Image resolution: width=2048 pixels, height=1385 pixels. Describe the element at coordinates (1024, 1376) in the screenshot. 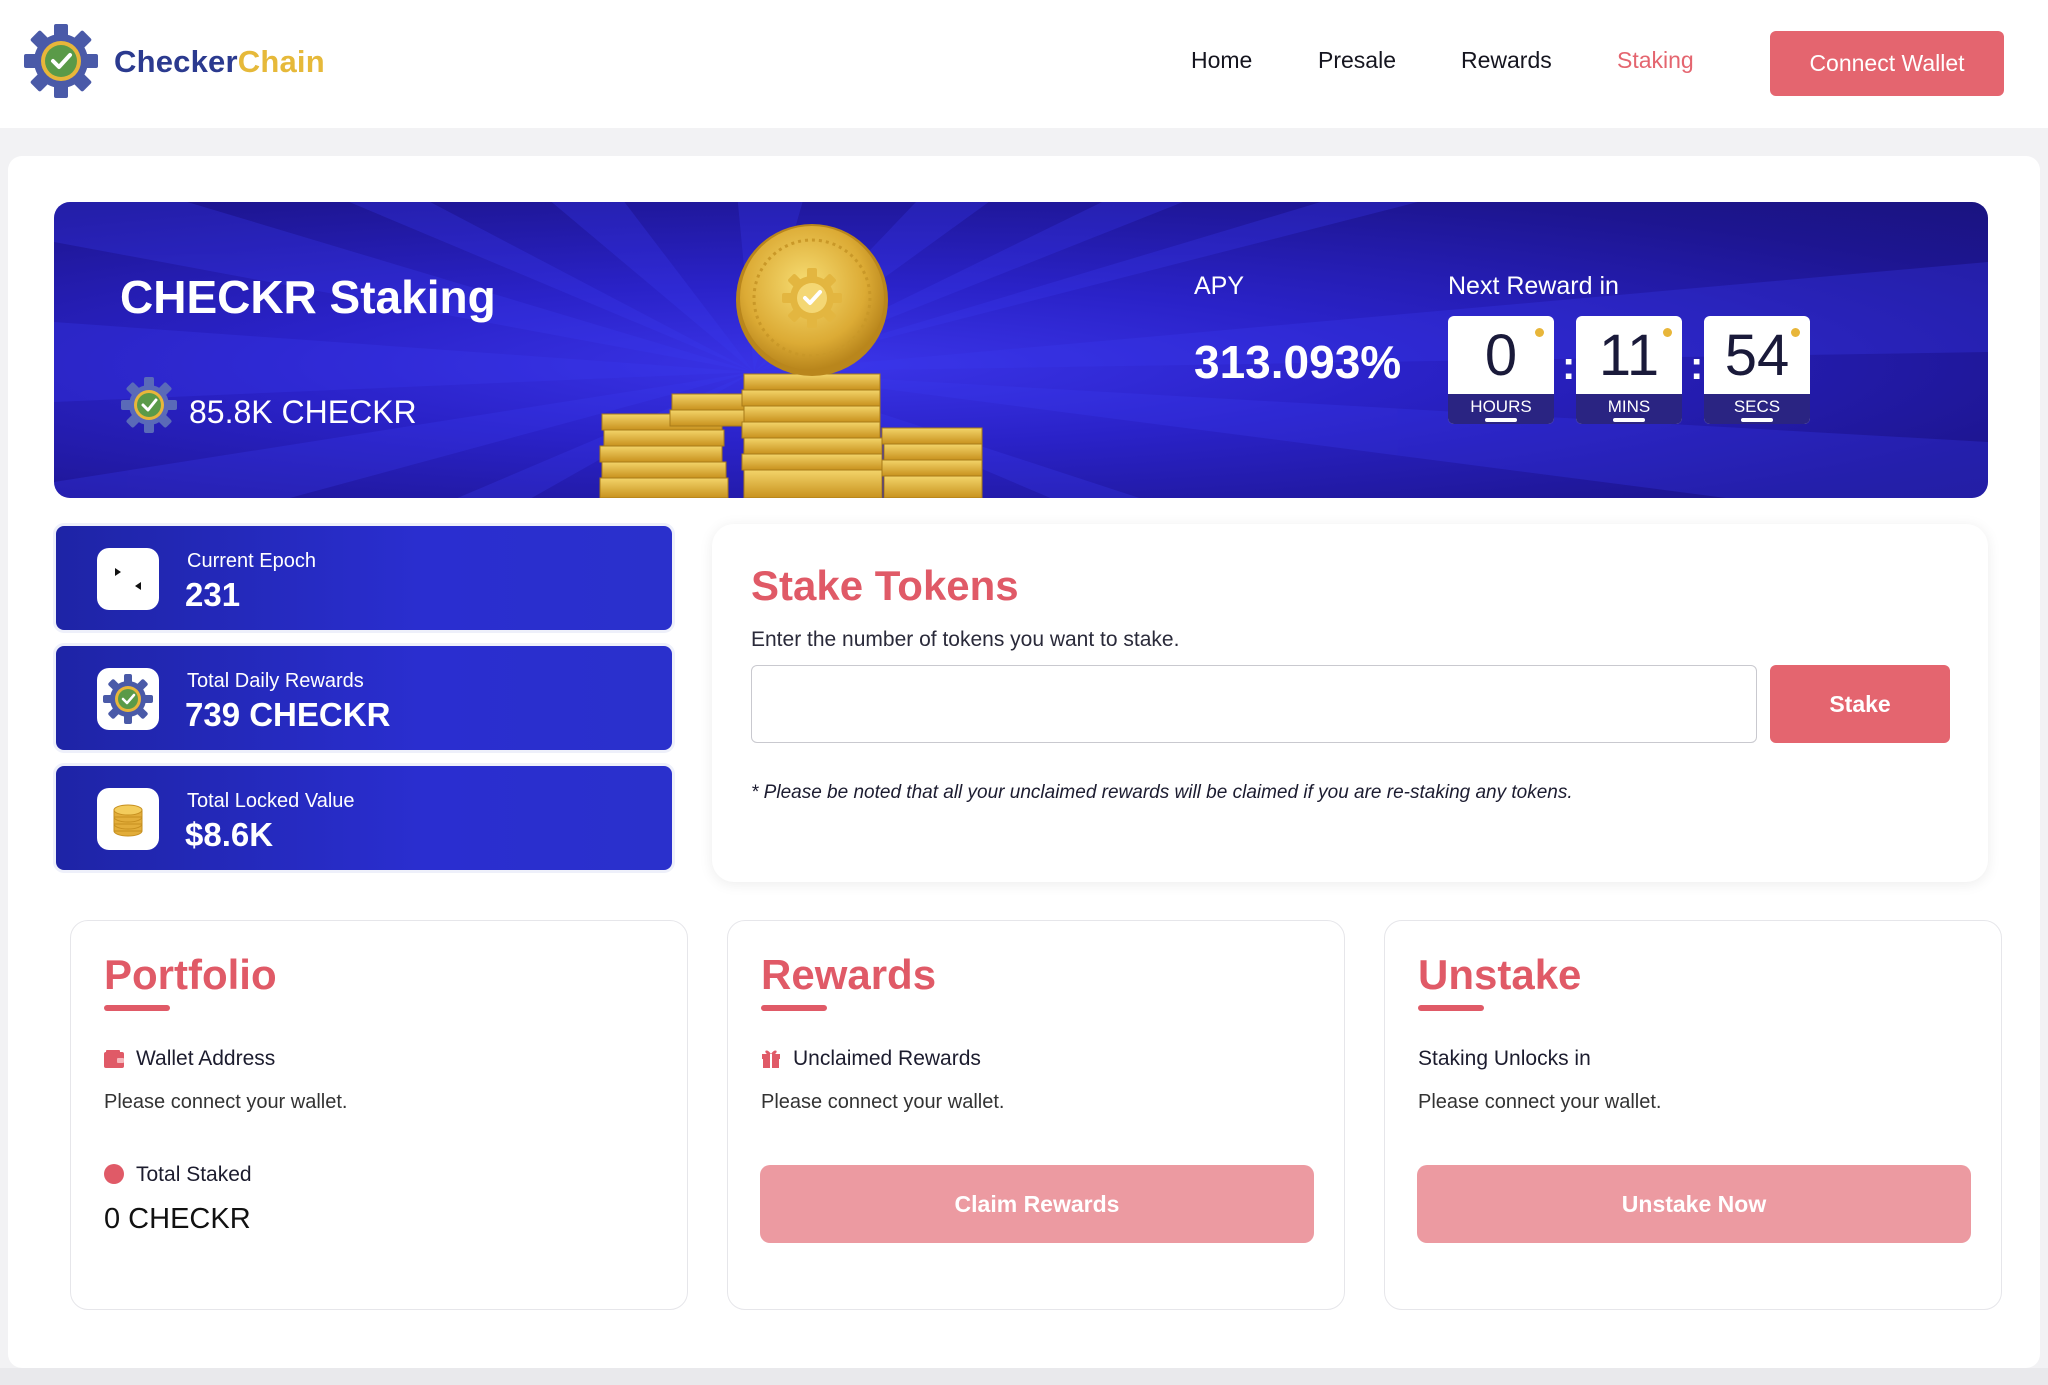

I see `page-bottom-edge` at that location.